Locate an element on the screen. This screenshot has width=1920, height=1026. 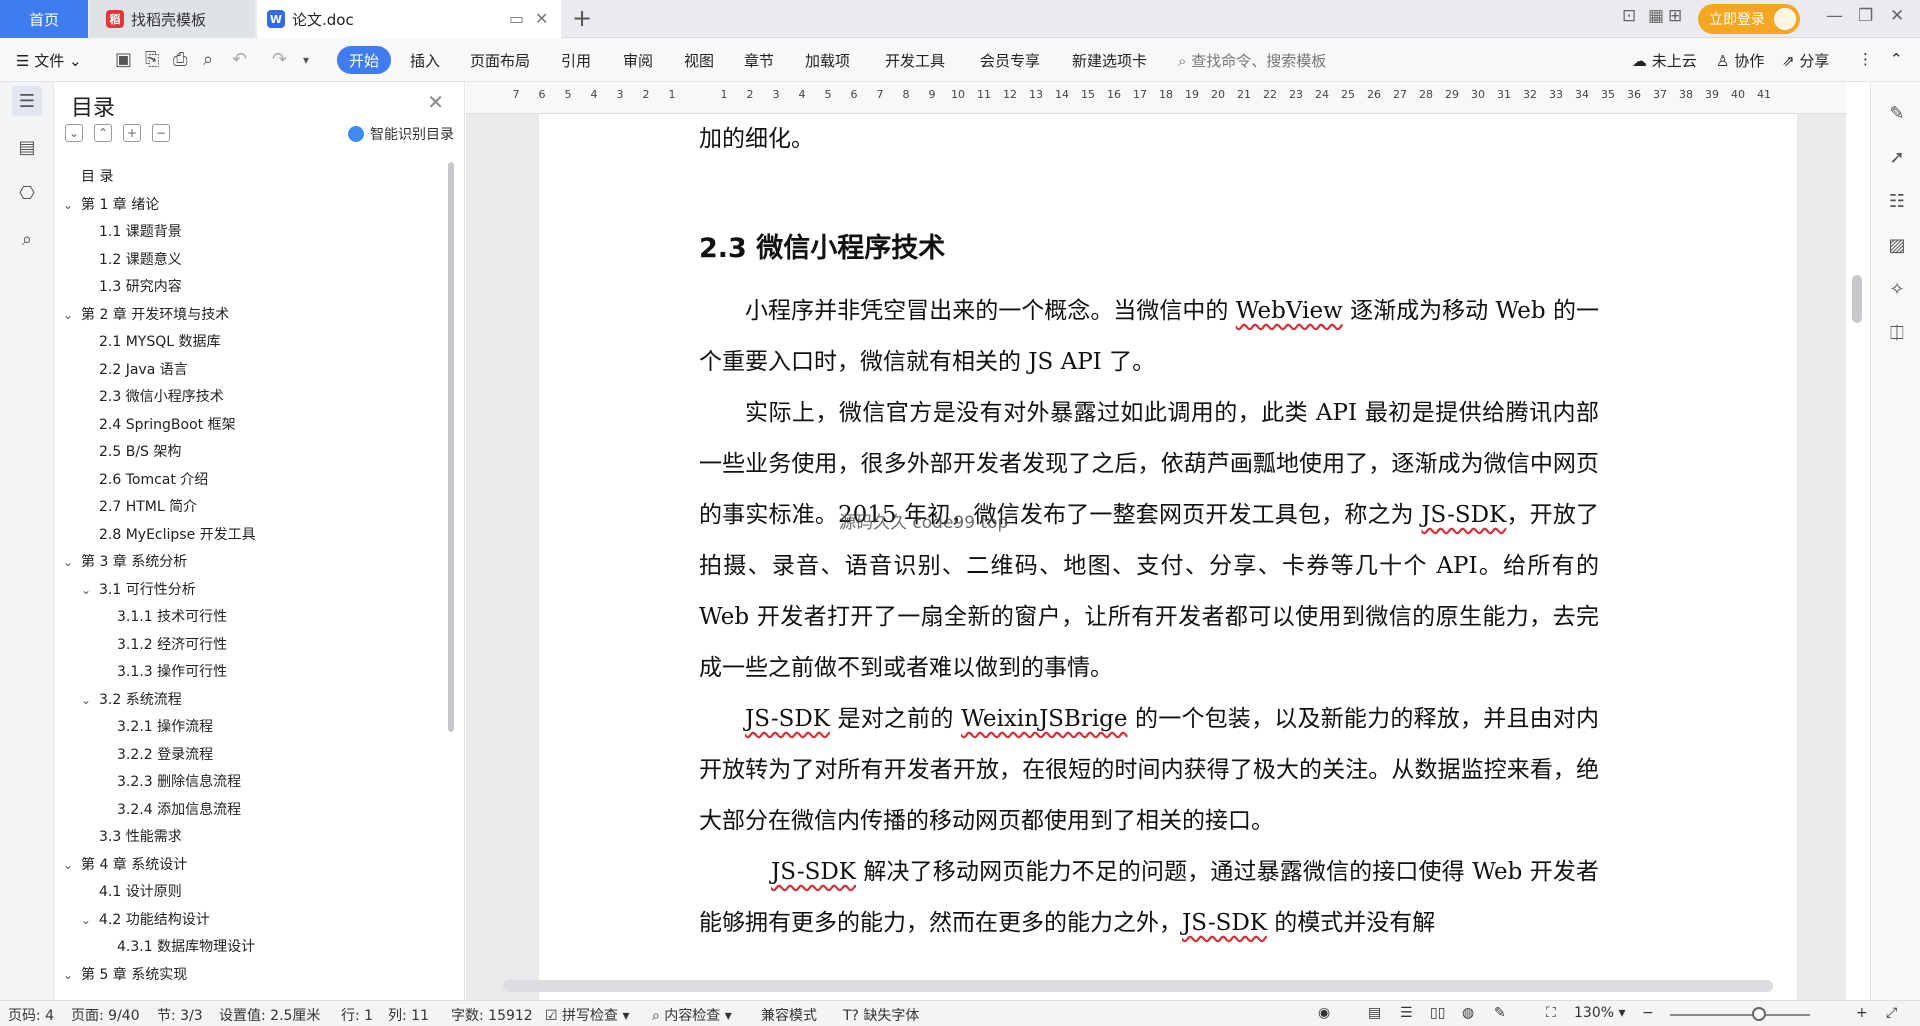
expand-all-icon: ⌄ is located at coordinates (74, 133).